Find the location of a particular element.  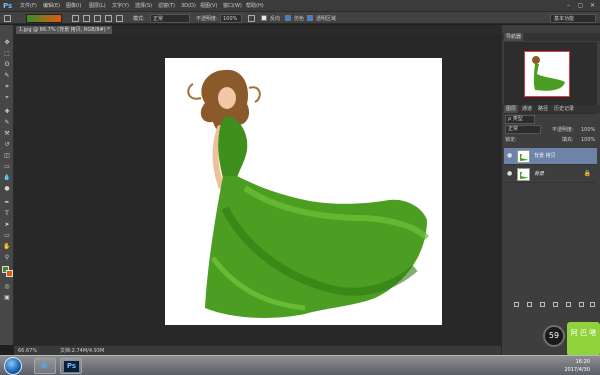

layer-mask-icon is located at coordinates (542, 304).